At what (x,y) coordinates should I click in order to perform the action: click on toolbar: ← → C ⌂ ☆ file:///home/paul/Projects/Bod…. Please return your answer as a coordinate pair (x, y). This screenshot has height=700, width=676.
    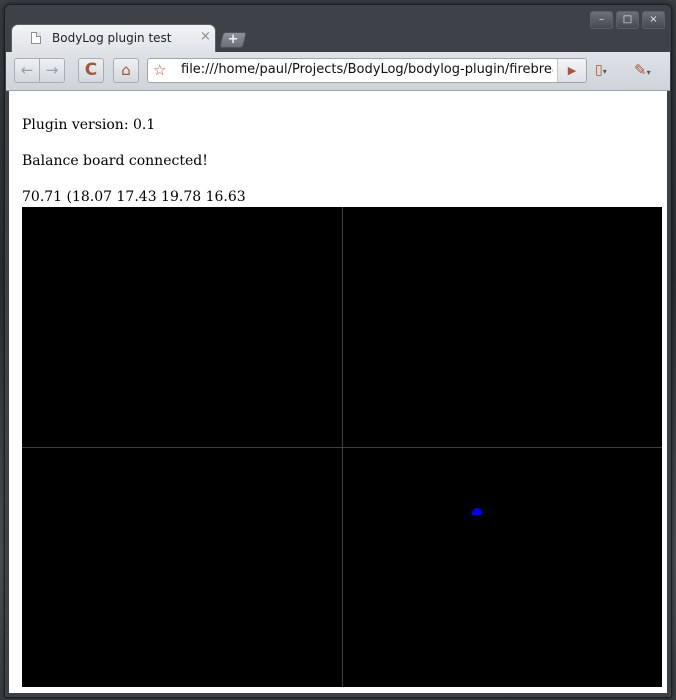
    Looking at the image, I should click on (338, 71).